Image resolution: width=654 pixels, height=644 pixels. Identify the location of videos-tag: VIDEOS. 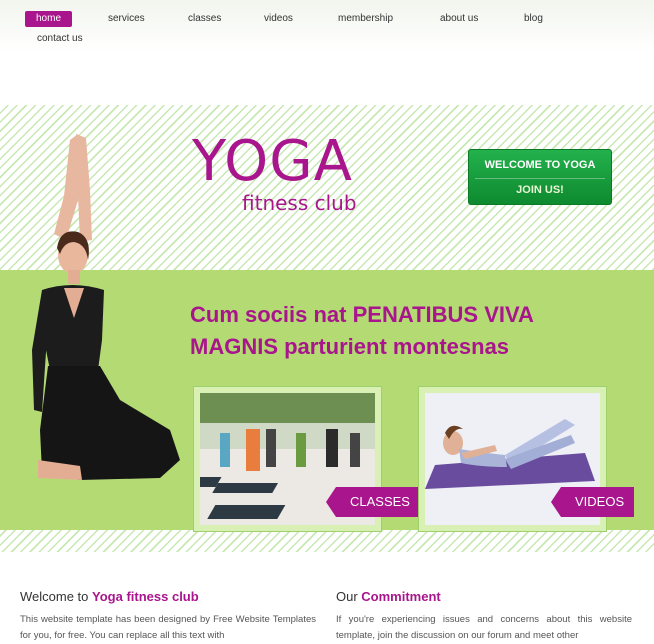
(592, 502).